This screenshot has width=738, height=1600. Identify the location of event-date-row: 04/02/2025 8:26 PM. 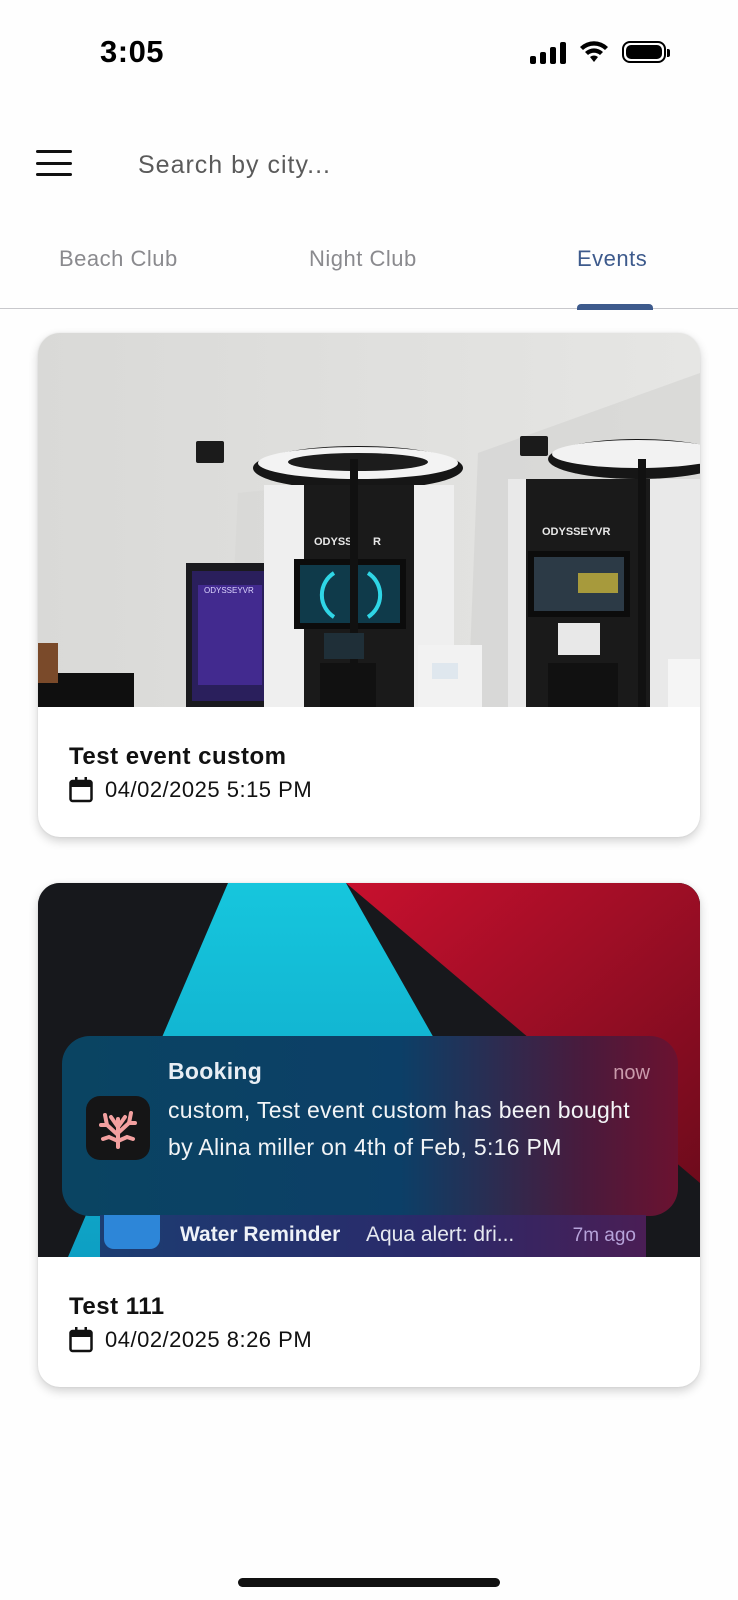
(190, 1340).